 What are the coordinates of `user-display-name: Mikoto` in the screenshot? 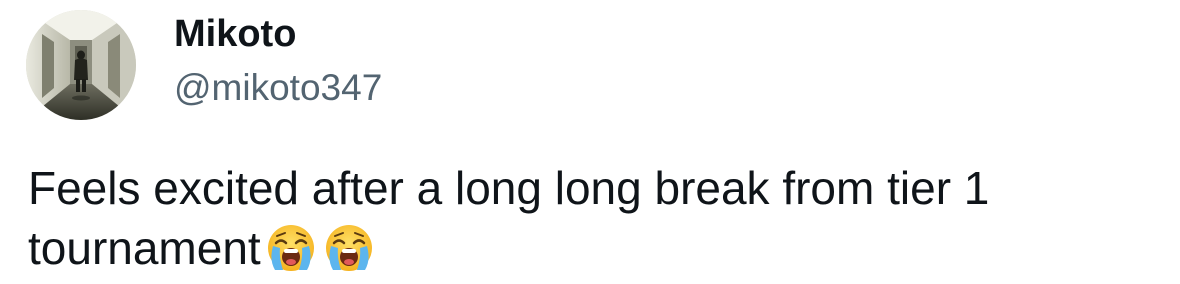 It's located at (235, 34).